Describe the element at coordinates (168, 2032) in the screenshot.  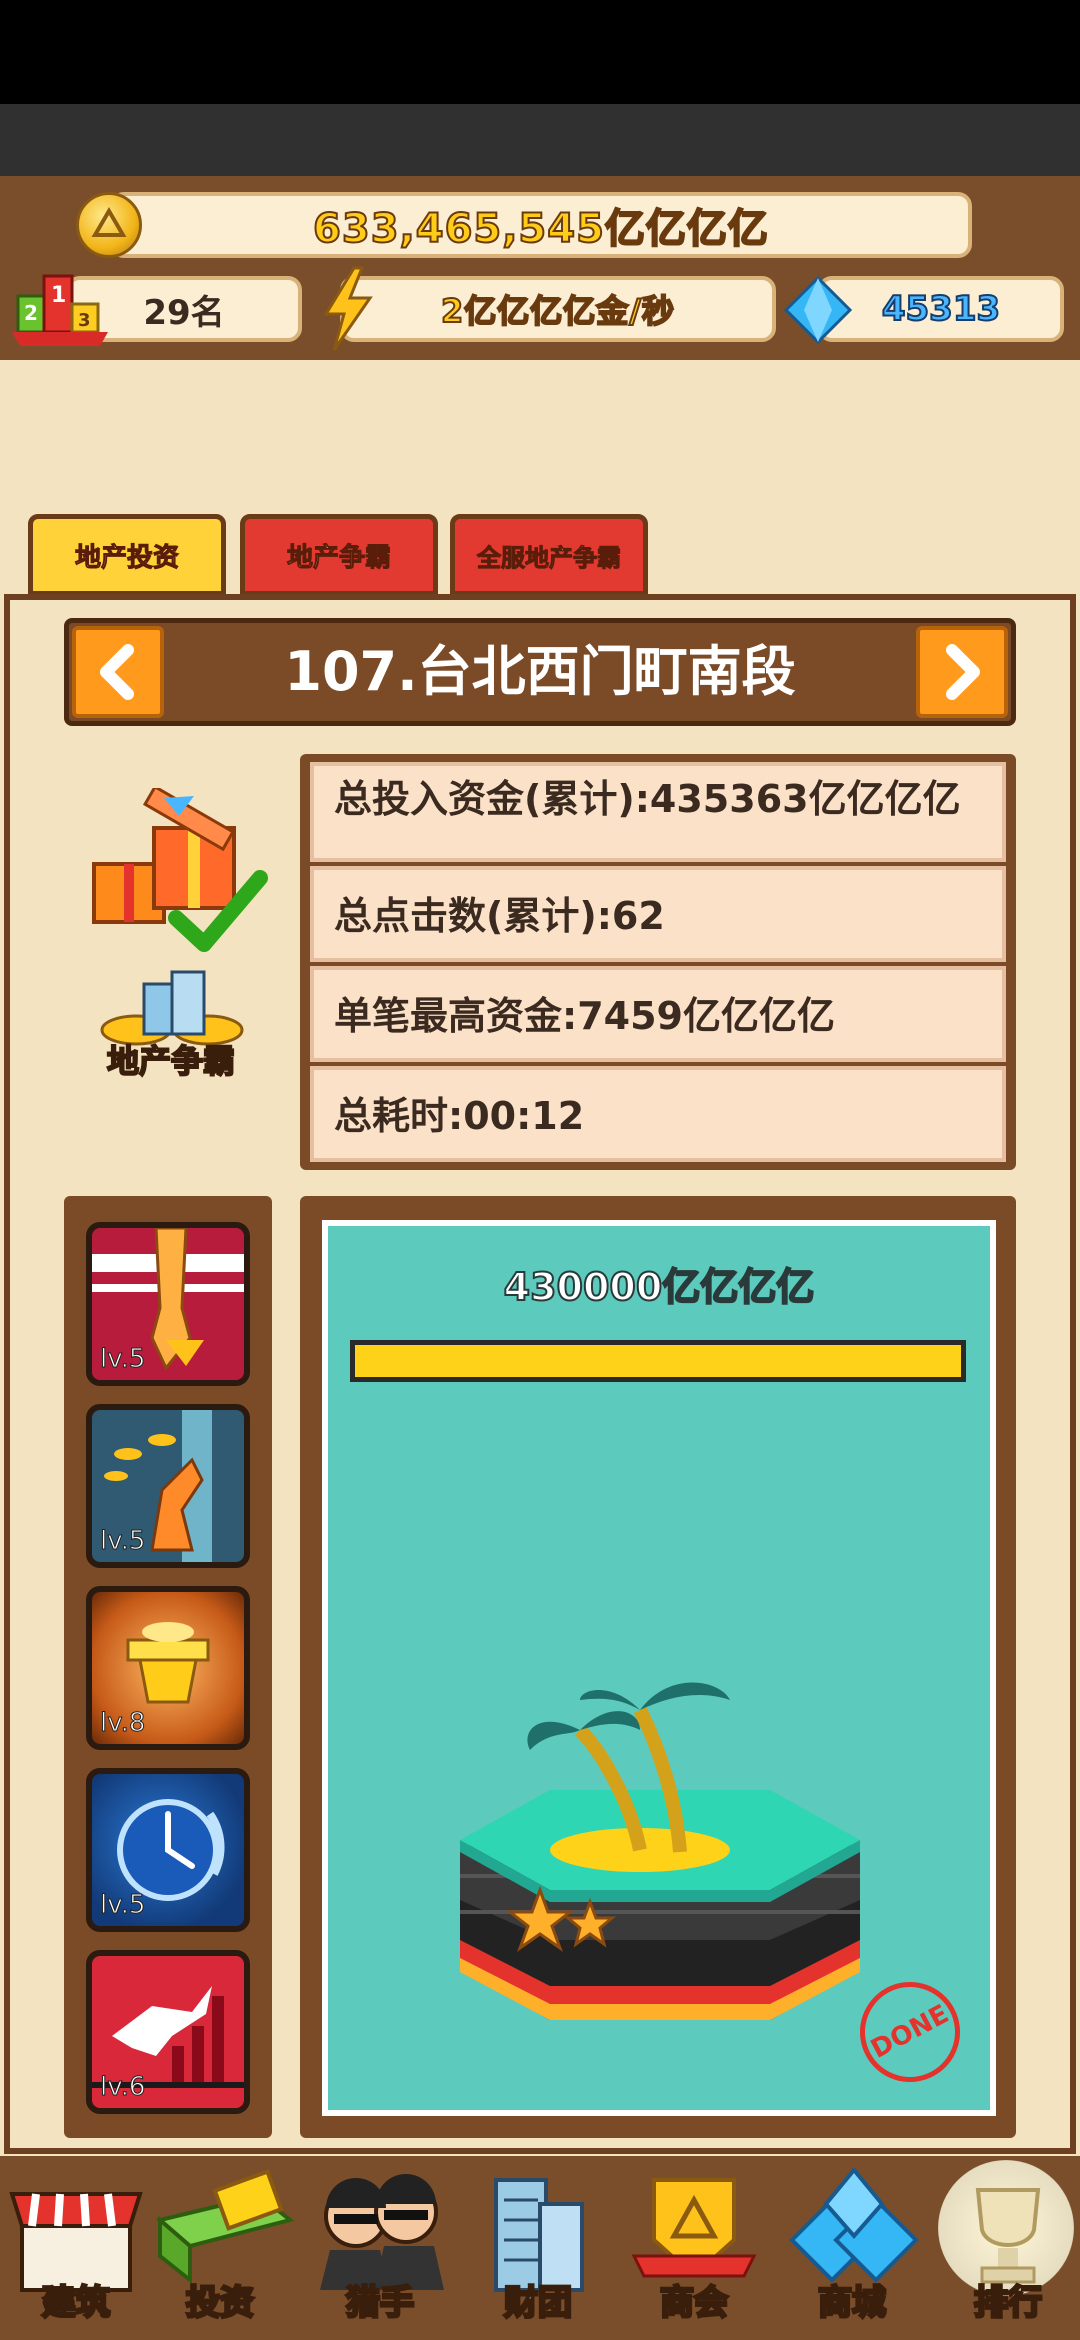
I see `skill-bull-chart: lv.6` at that location.